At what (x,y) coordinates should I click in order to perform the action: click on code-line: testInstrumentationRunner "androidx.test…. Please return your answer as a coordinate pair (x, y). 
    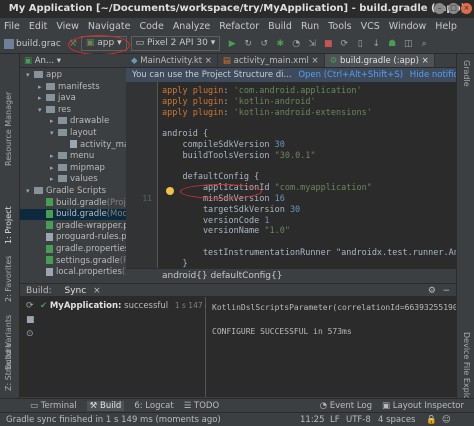
    Looking at the image, I should click on (309, 253).